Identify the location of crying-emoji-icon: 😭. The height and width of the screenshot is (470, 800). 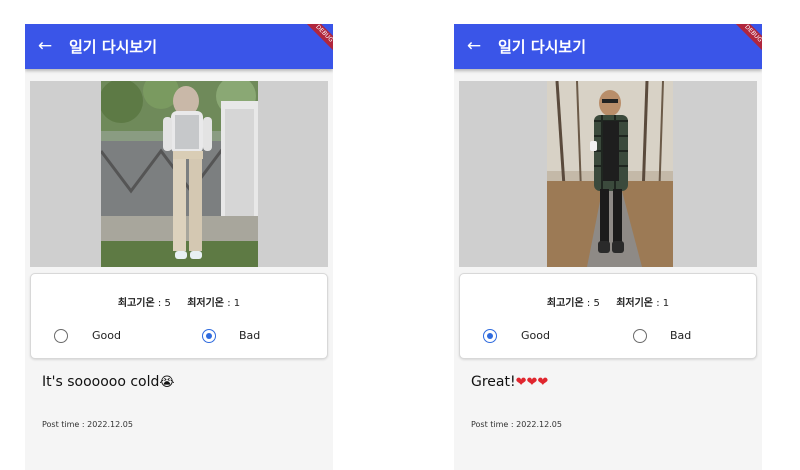
(167, 382).